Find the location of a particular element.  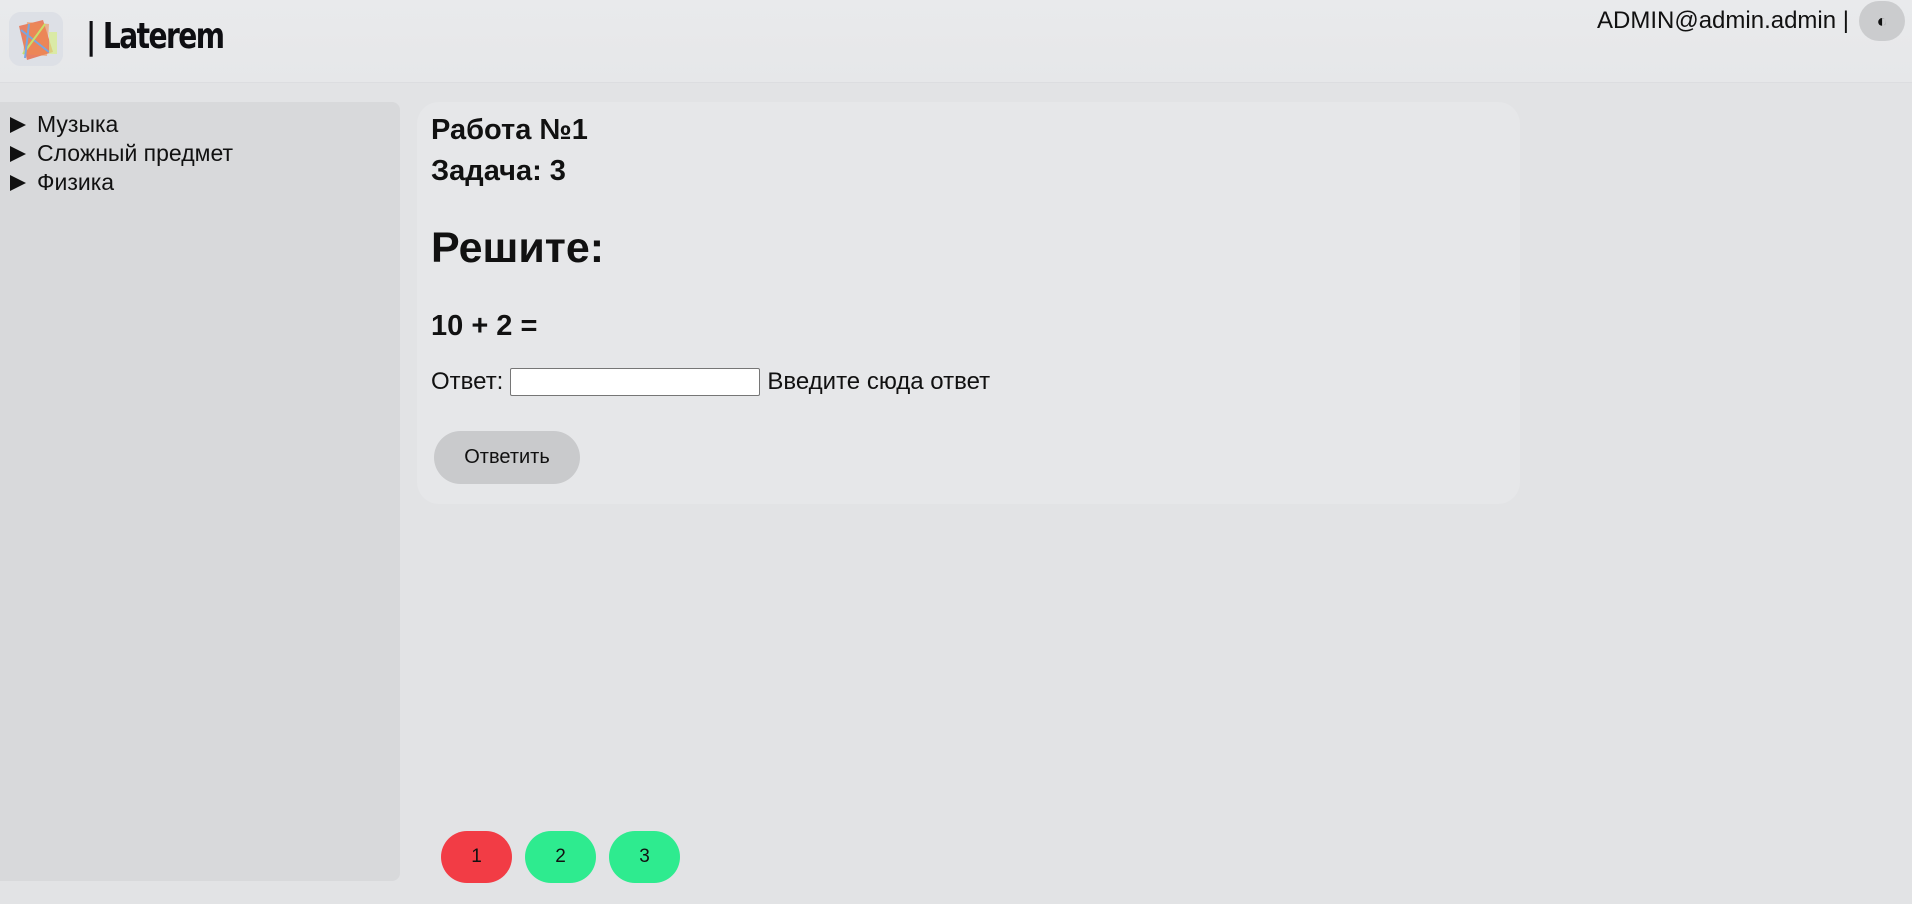

sidebar-item-label: Физика is located at coordinates (76, 182).